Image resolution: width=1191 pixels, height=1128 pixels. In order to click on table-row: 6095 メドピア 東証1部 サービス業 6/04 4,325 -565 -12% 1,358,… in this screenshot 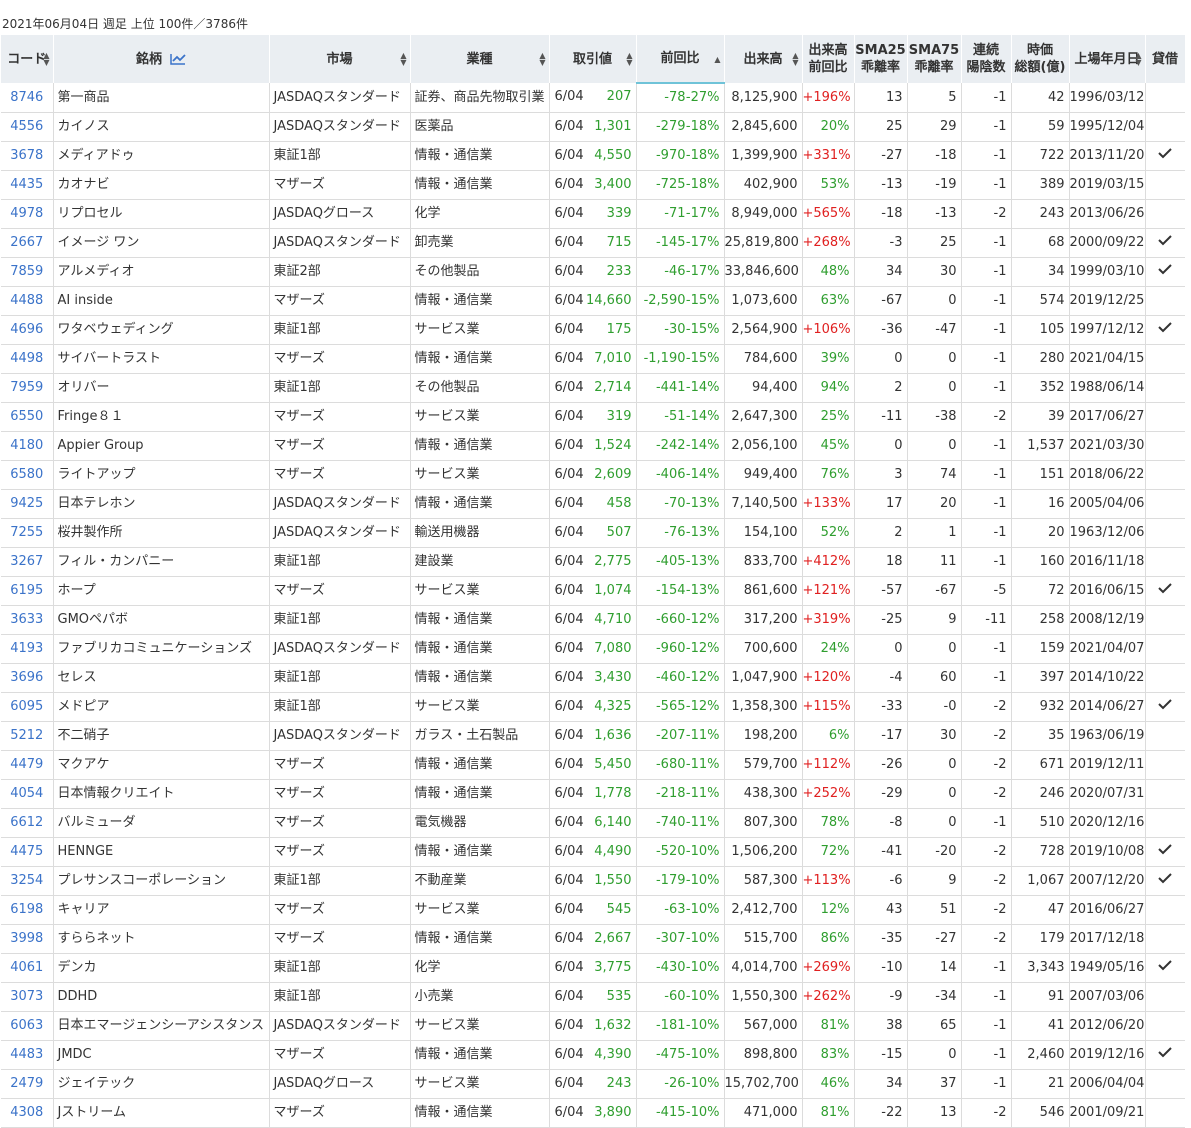, I will do `click(593, 707)`.